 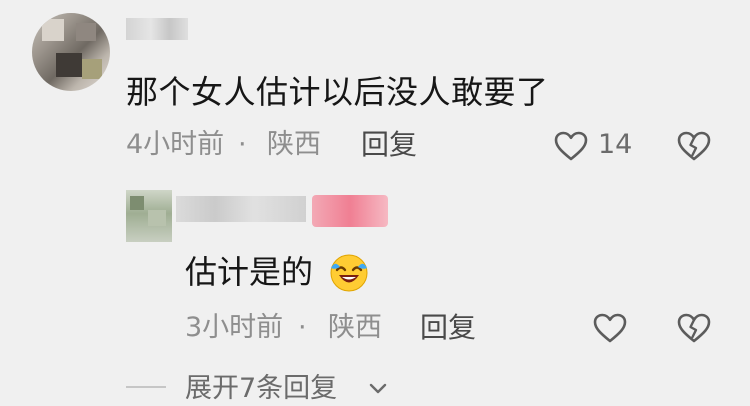 I want to click on reply-text: 估计是的, so click(x=249, y=272).